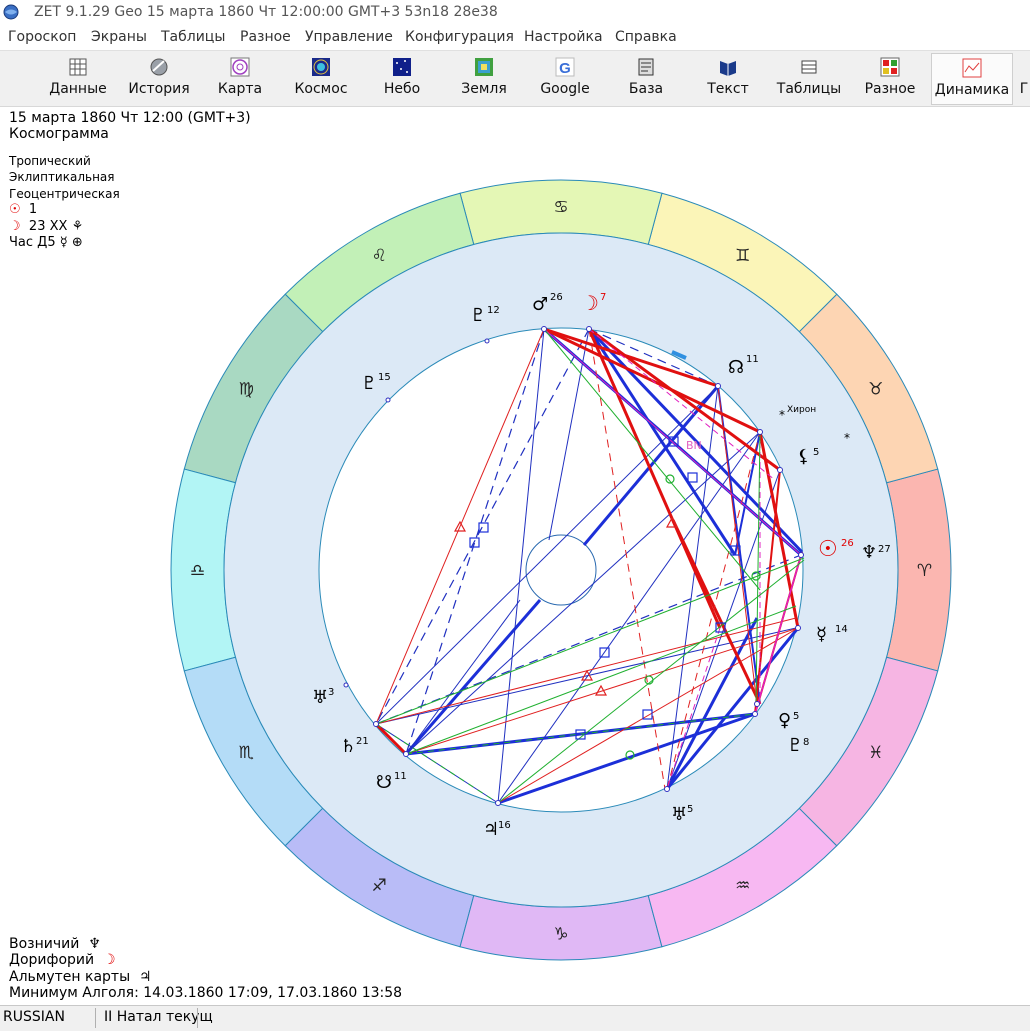 The image size is (1030, 1031). I want to click on gemini-sign-icon: ♊, so click(742, 256).